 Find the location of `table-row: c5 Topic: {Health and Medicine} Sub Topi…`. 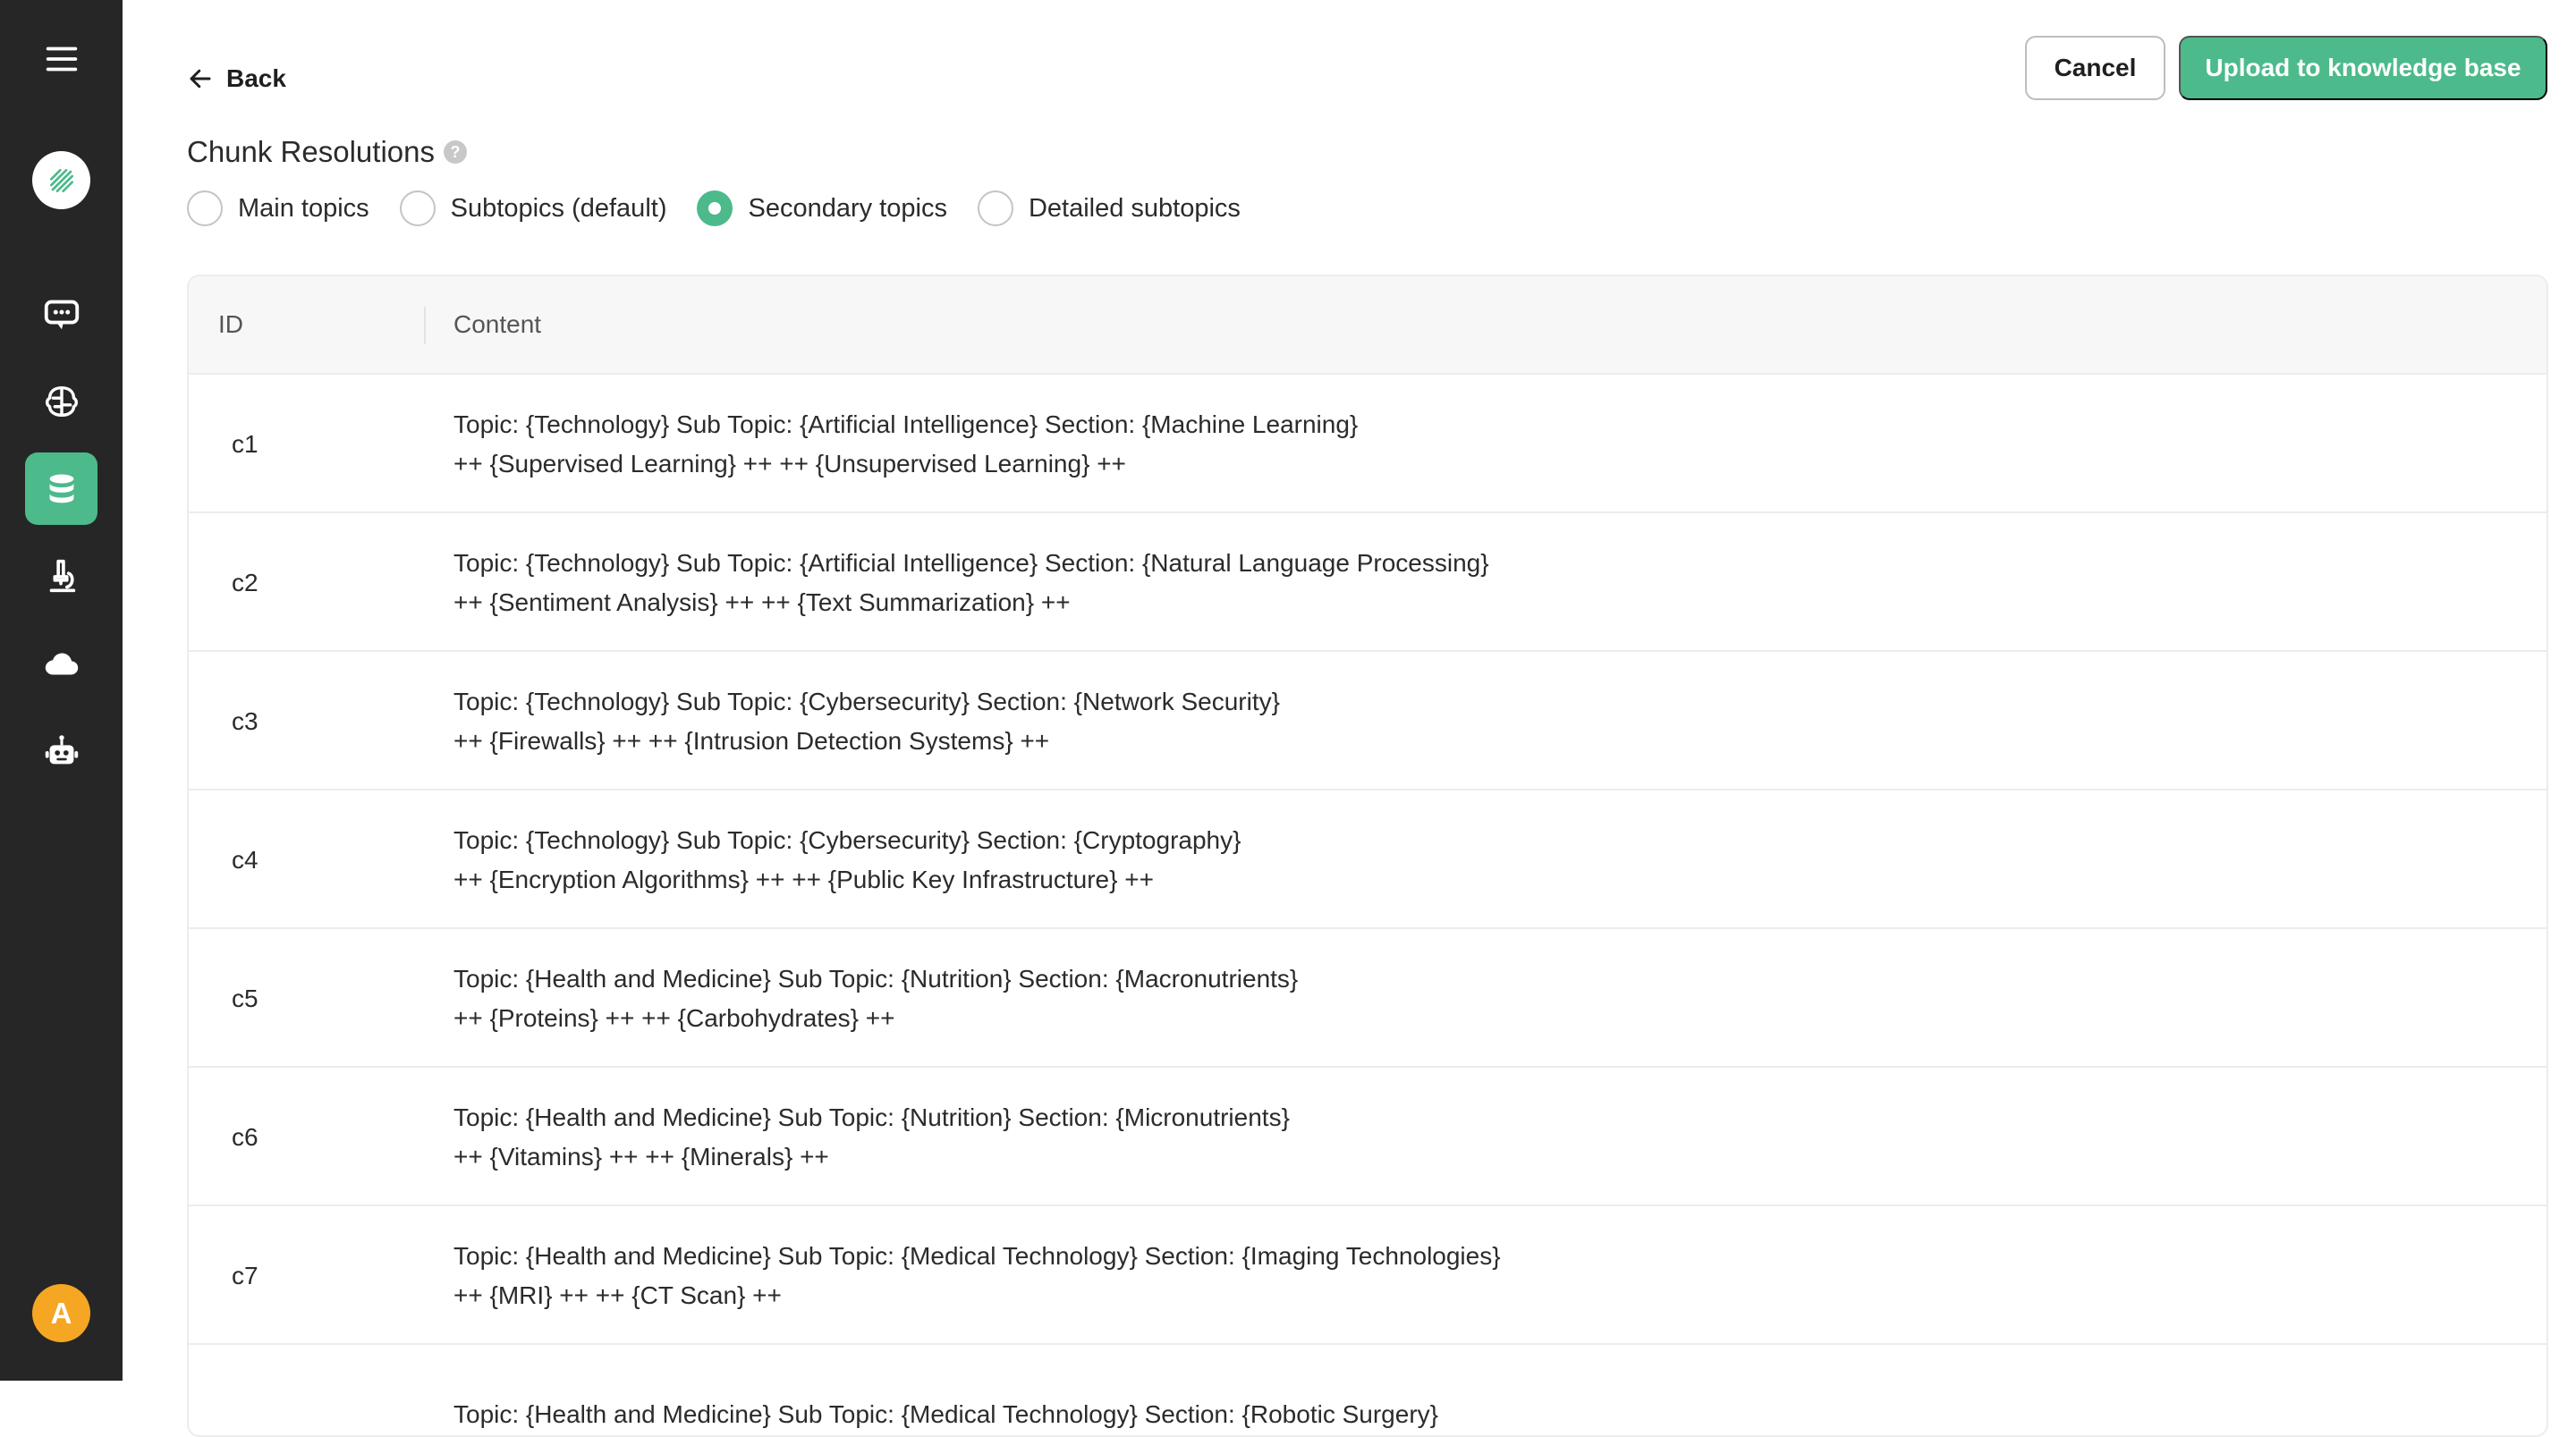

table-row: c5 Topic: {Health and Medicine} Sub Topi… is located at coordinates (1367, 999).